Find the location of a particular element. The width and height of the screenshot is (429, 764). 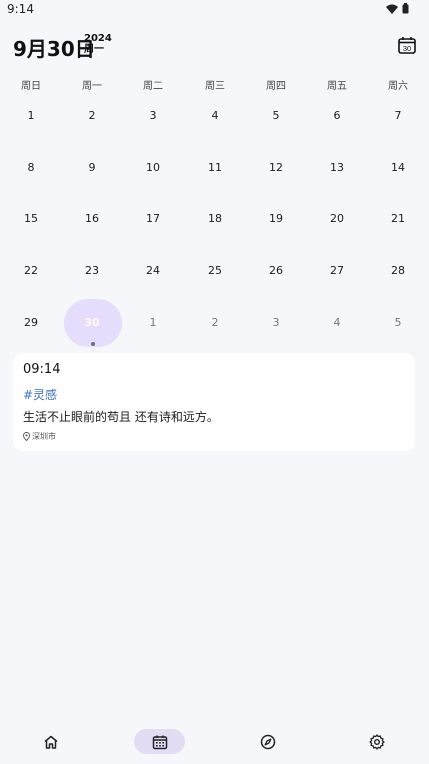

calendar-day-next-month: 2 is located at coordinates (215, 323).